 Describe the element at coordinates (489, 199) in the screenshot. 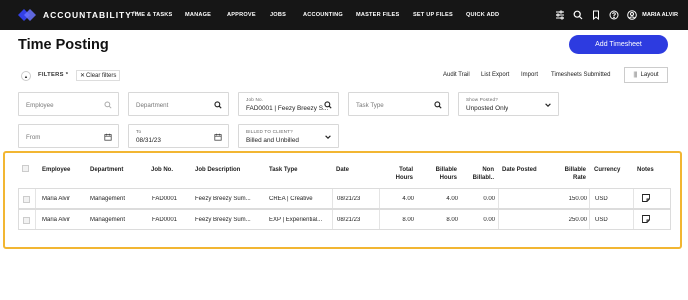

I see `cell-non-billable: 0.00` at that location.